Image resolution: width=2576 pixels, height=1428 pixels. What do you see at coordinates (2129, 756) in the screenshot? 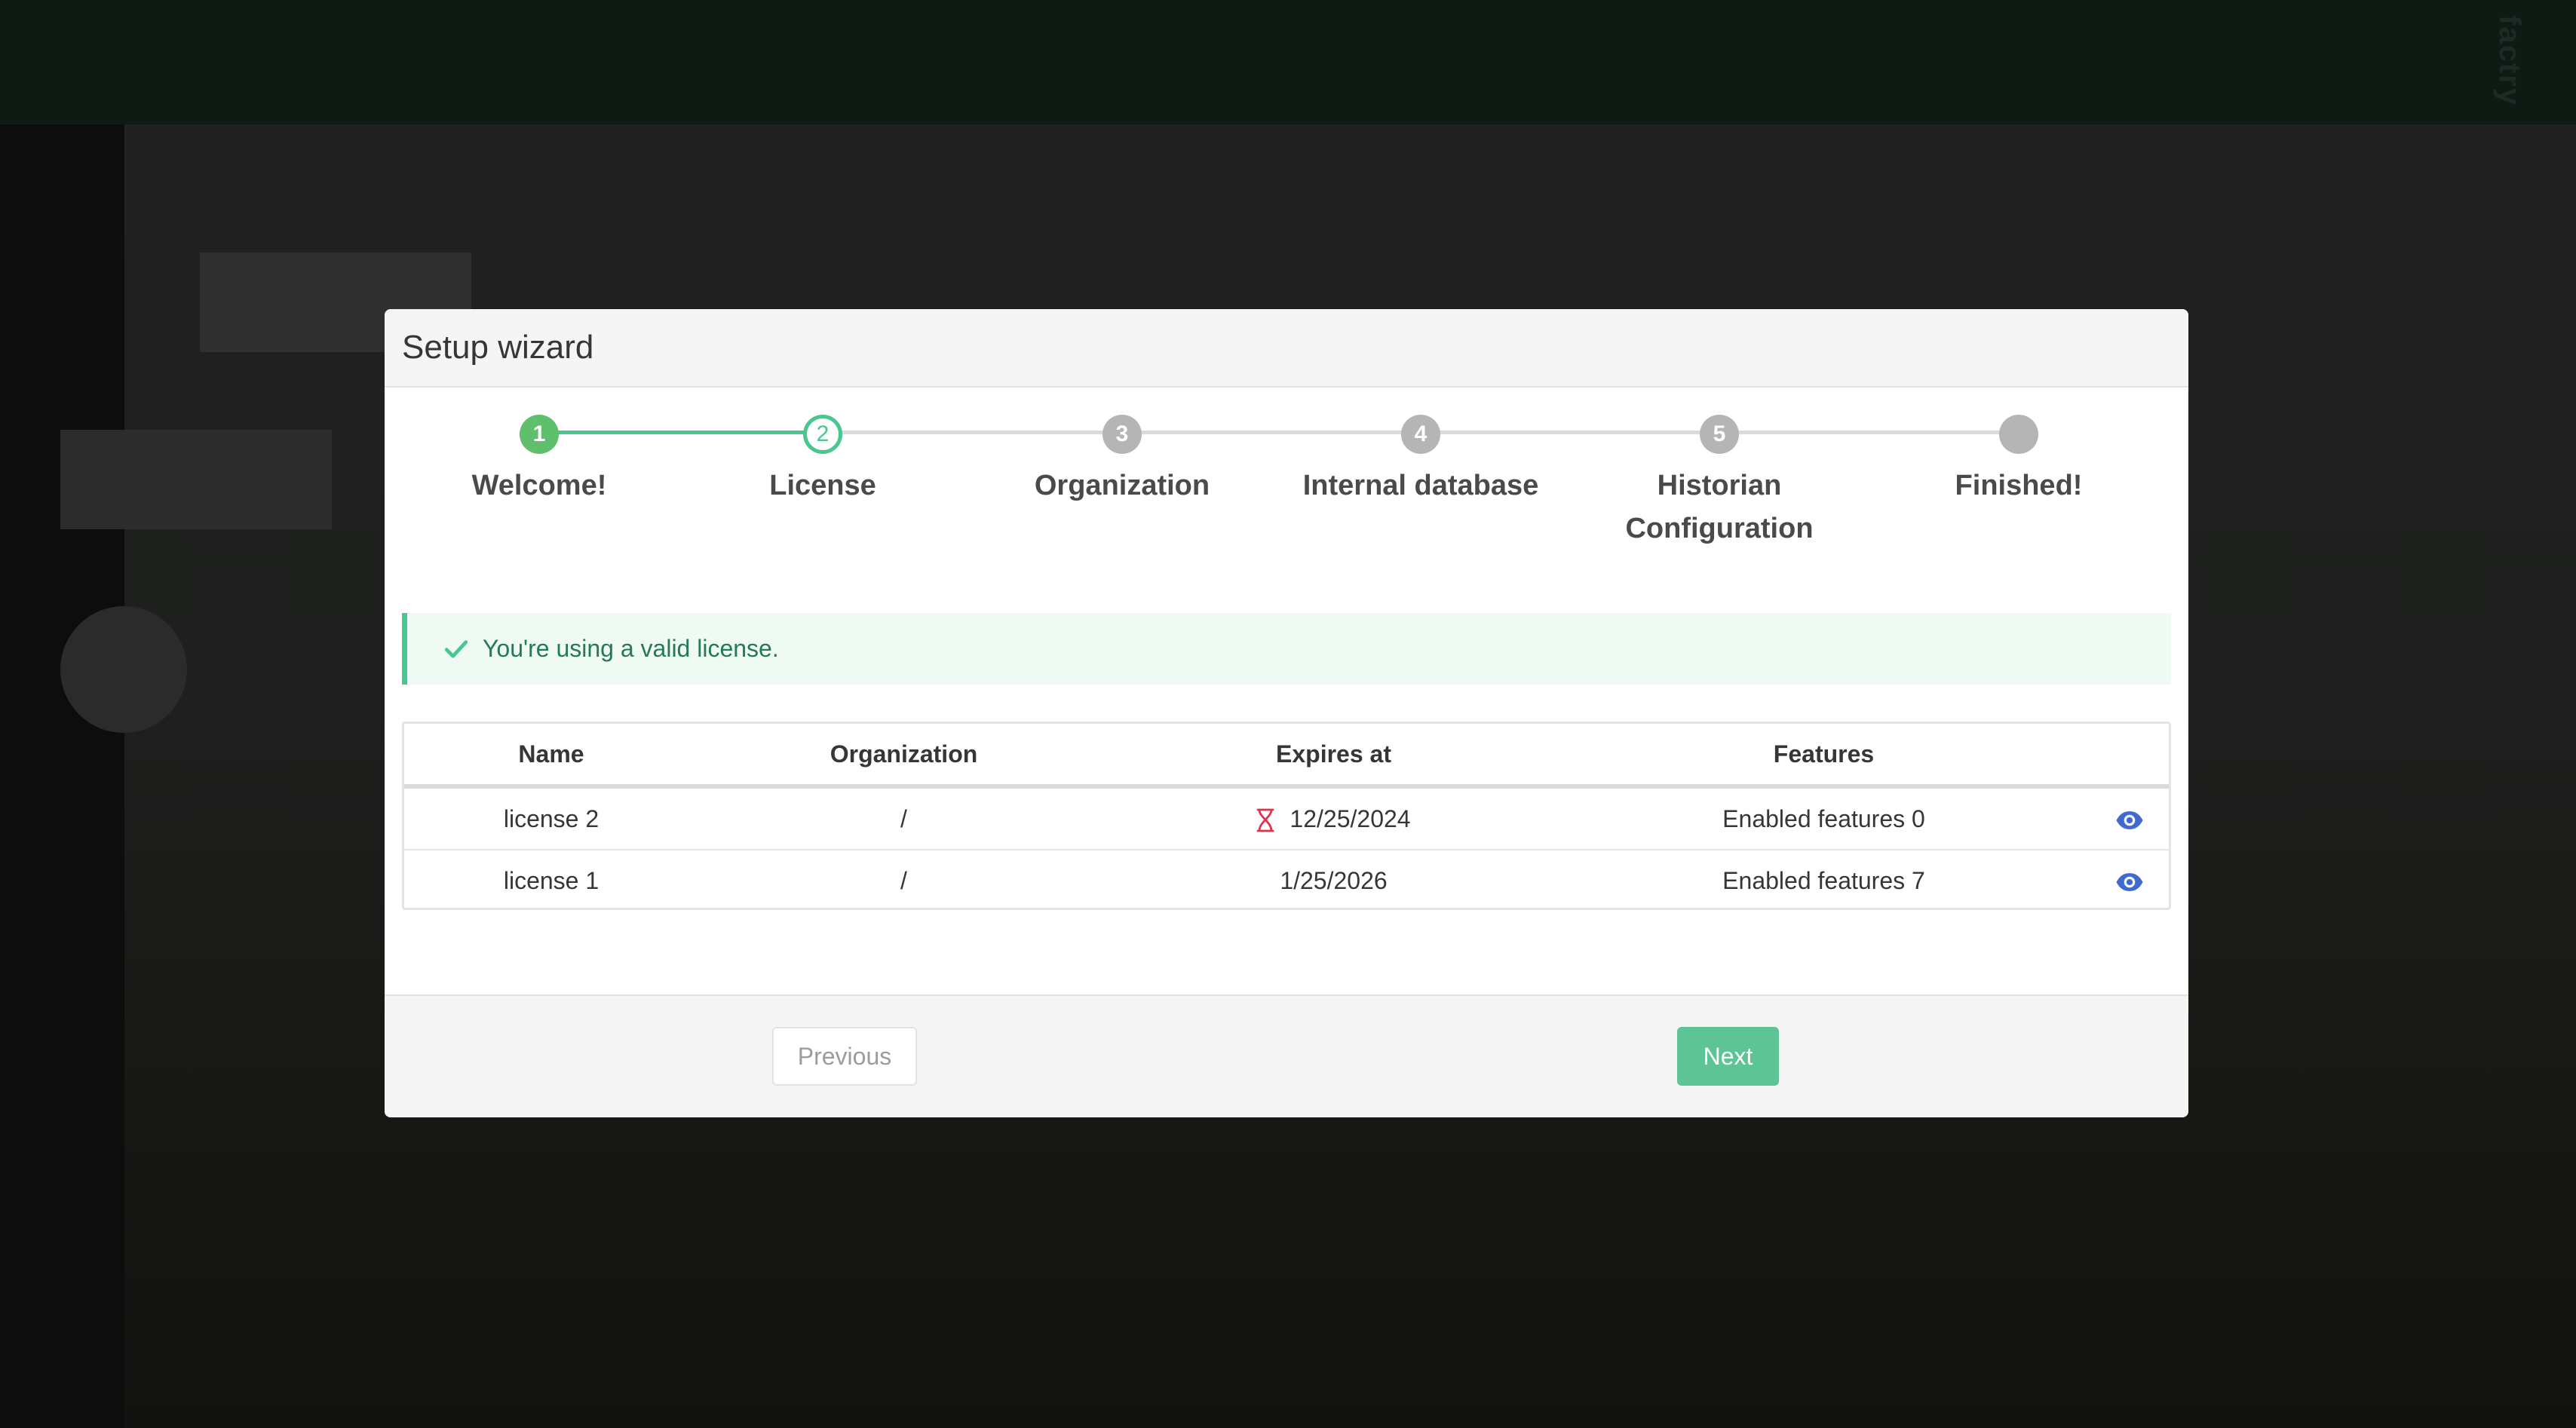
I see `column-header-actions` at bounding box center [2129, 756].